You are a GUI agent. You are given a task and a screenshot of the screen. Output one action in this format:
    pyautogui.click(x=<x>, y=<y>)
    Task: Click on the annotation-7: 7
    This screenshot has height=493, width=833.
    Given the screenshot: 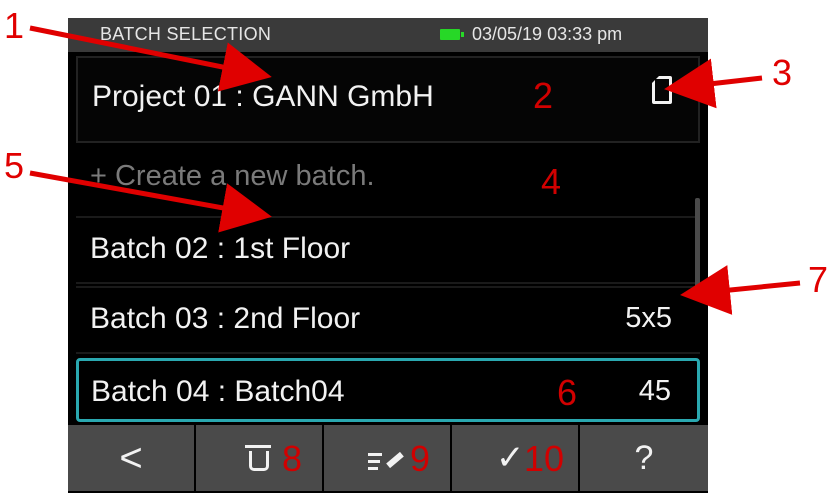 What is the action you would take?
    pyautogui.click(x=818, y=279)
    